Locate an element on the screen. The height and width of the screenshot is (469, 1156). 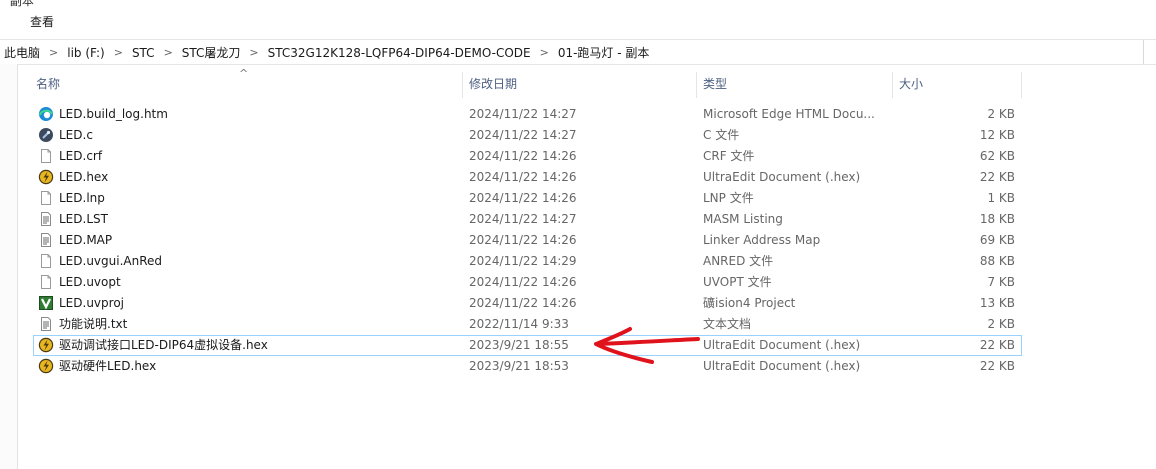
file-row: LED.lnp 2024/11/22 14:26 LNP 文件 1 KB is located at coordinates (527, 198).